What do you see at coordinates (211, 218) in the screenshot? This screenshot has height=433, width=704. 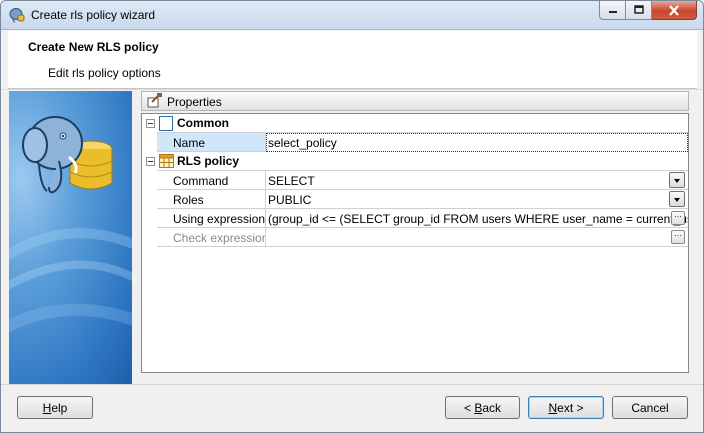 I see `property-name: Using expression` at bounding box center [211, 218].